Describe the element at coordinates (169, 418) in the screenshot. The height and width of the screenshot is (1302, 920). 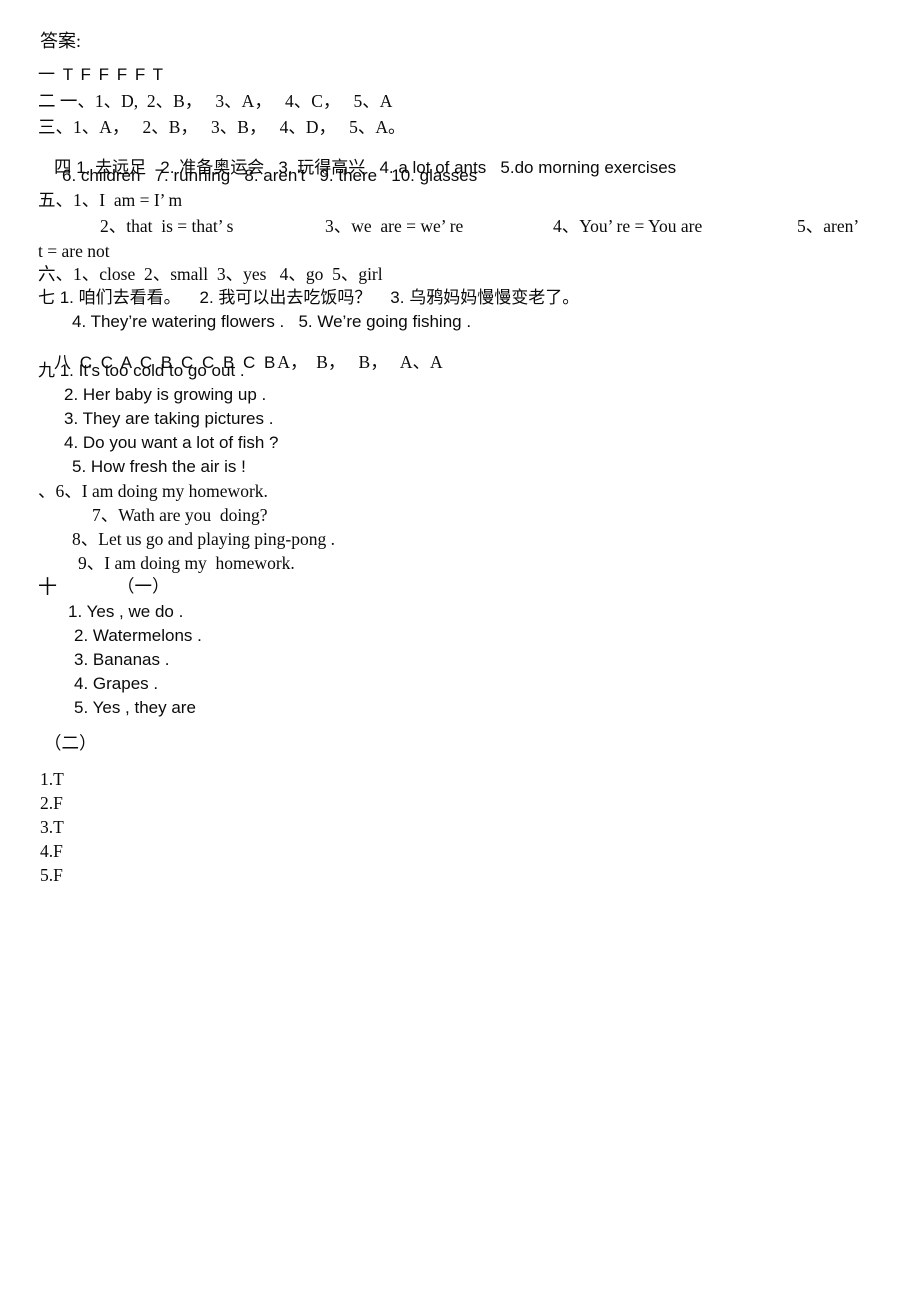
I see `section-9-item-3: 3. They are taking pictures .` at that location.